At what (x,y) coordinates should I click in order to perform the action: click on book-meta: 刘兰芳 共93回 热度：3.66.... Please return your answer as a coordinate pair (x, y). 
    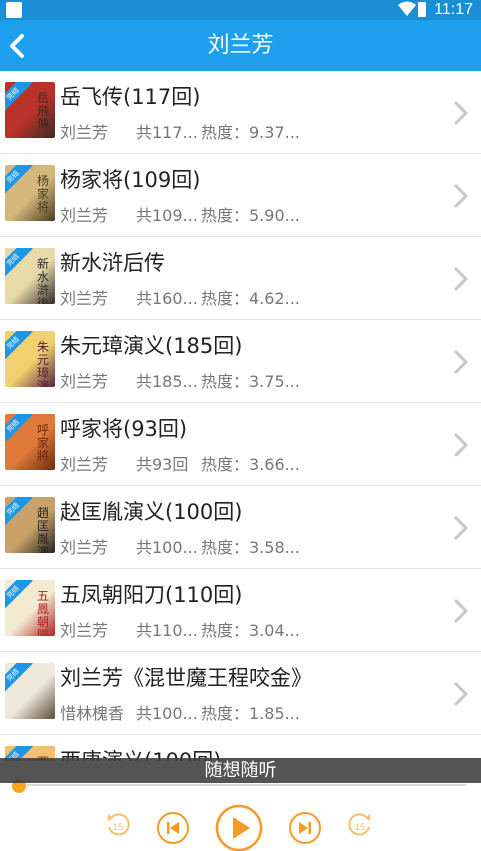
    Looking at the image, I should click on (180, 463).